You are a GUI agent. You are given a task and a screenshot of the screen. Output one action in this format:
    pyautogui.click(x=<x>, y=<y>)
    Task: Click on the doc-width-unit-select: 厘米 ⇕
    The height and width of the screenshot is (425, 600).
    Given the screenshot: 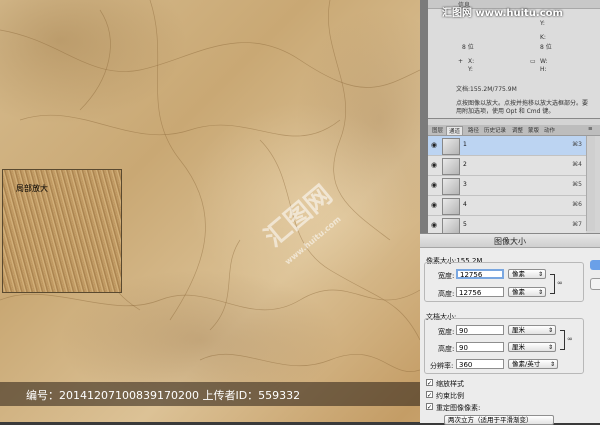 What is the action you would take?
    pyautogui.click(x=532, y=330)
    